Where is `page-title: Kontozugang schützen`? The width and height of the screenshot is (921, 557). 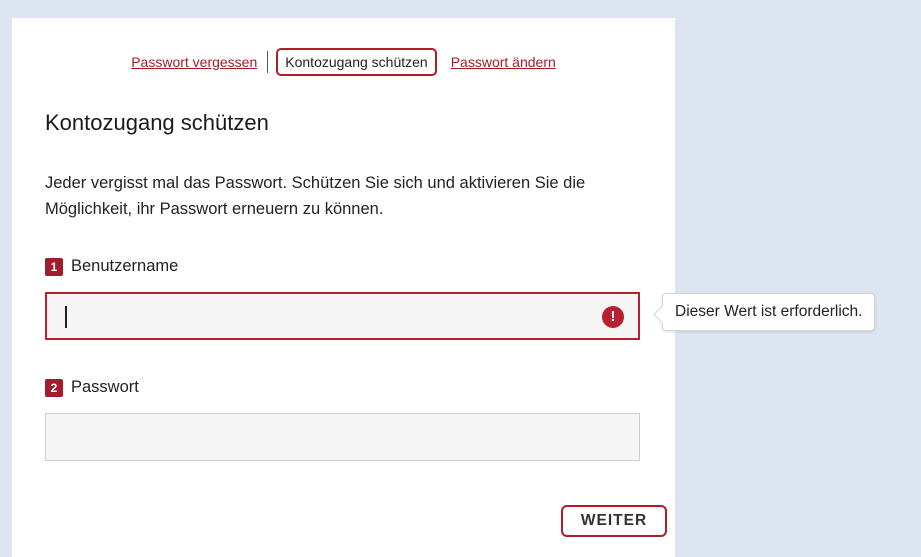
page-title: Kontozugang schützen is located at coordinates (157, 122).